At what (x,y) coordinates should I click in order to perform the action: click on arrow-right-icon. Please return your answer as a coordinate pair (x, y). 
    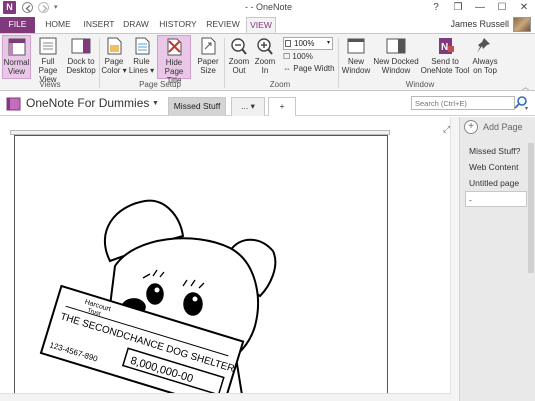
    Looking at the image, I should click on (45, 8).